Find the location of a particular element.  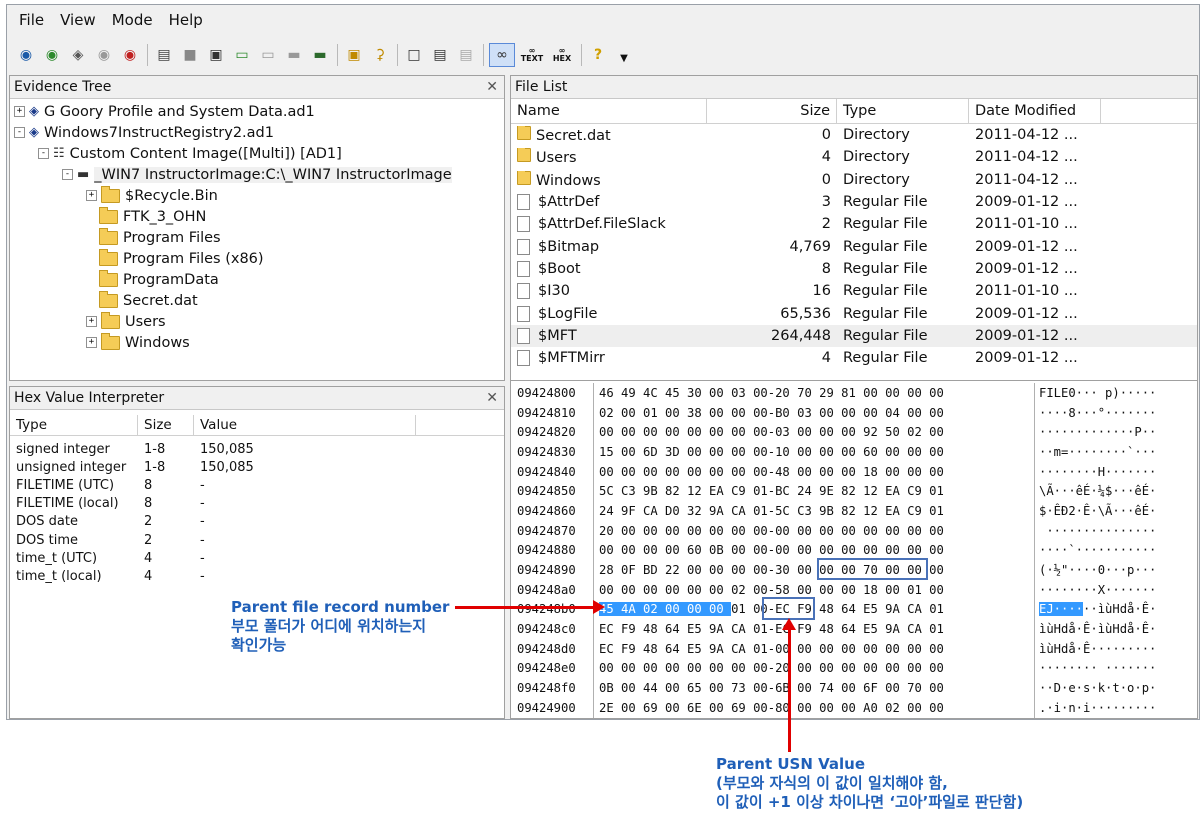

capture-memory-icon: ▣ is located at coordinates (216, 55).